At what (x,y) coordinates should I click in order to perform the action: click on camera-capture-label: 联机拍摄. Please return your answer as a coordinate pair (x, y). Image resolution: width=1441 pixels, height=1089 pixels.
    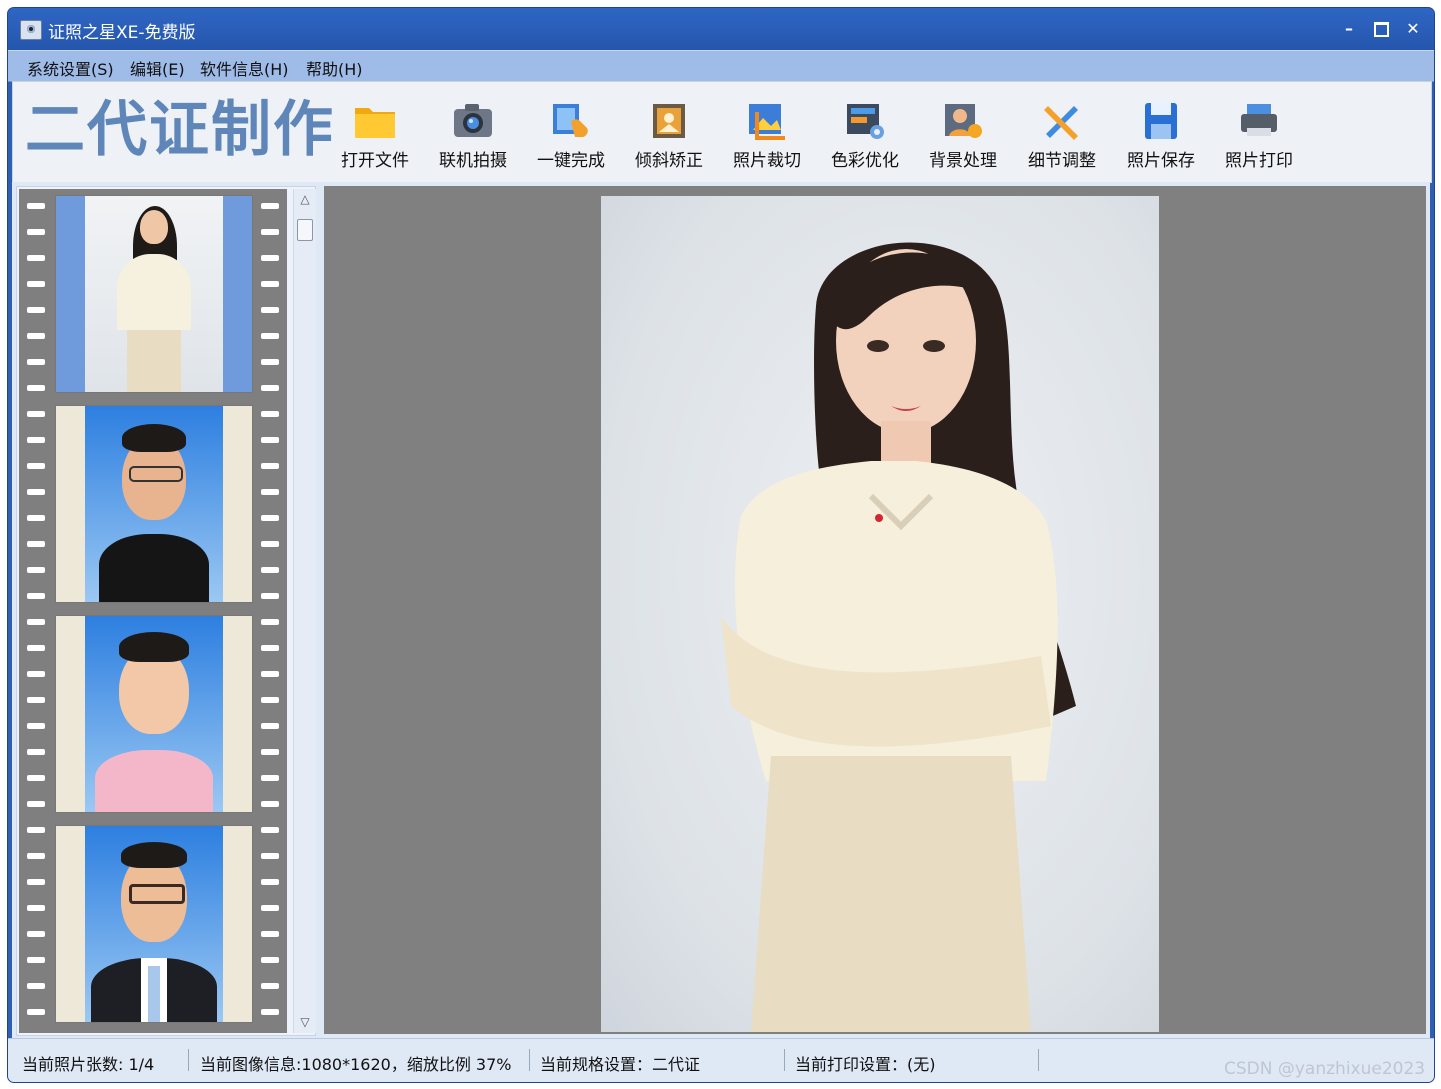
    Looking at the image, I should click on (473, 161).